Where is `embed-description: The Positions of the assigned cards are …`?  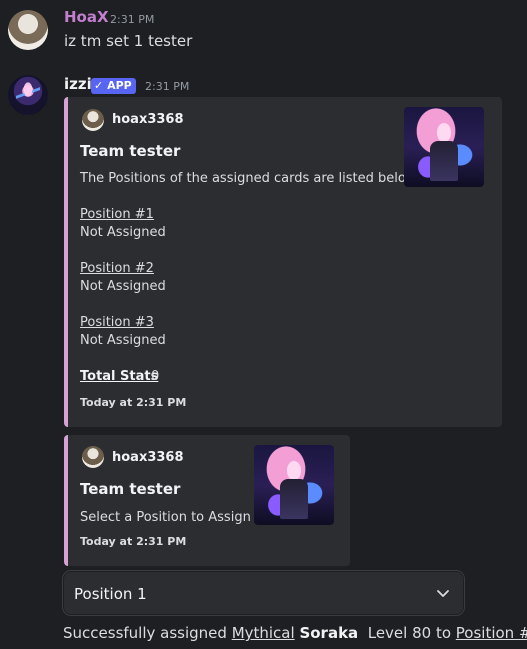 embed-description: The Positions of the assigned cards are … is located at coordinates (250, 178).